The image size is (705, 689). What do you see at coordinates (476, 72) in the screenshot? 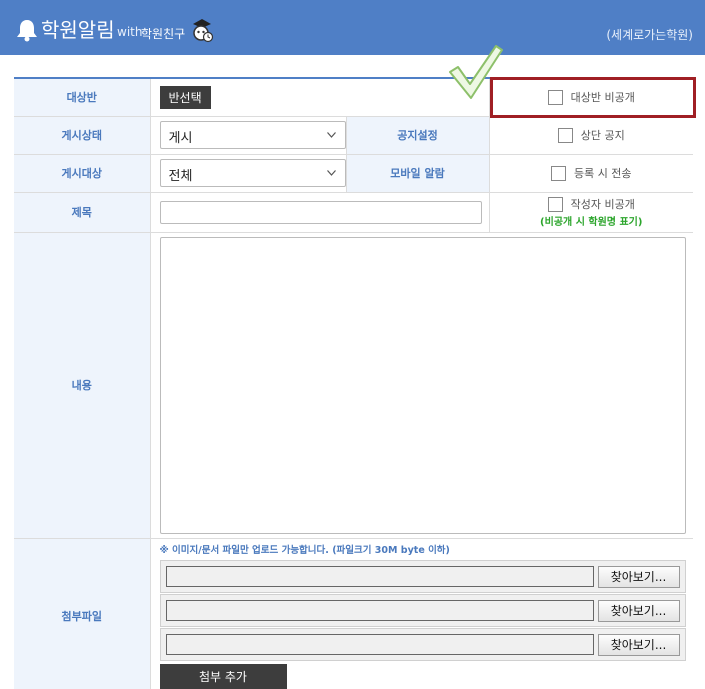
I see `checkmark-icon` at bounding box center [476, 72].